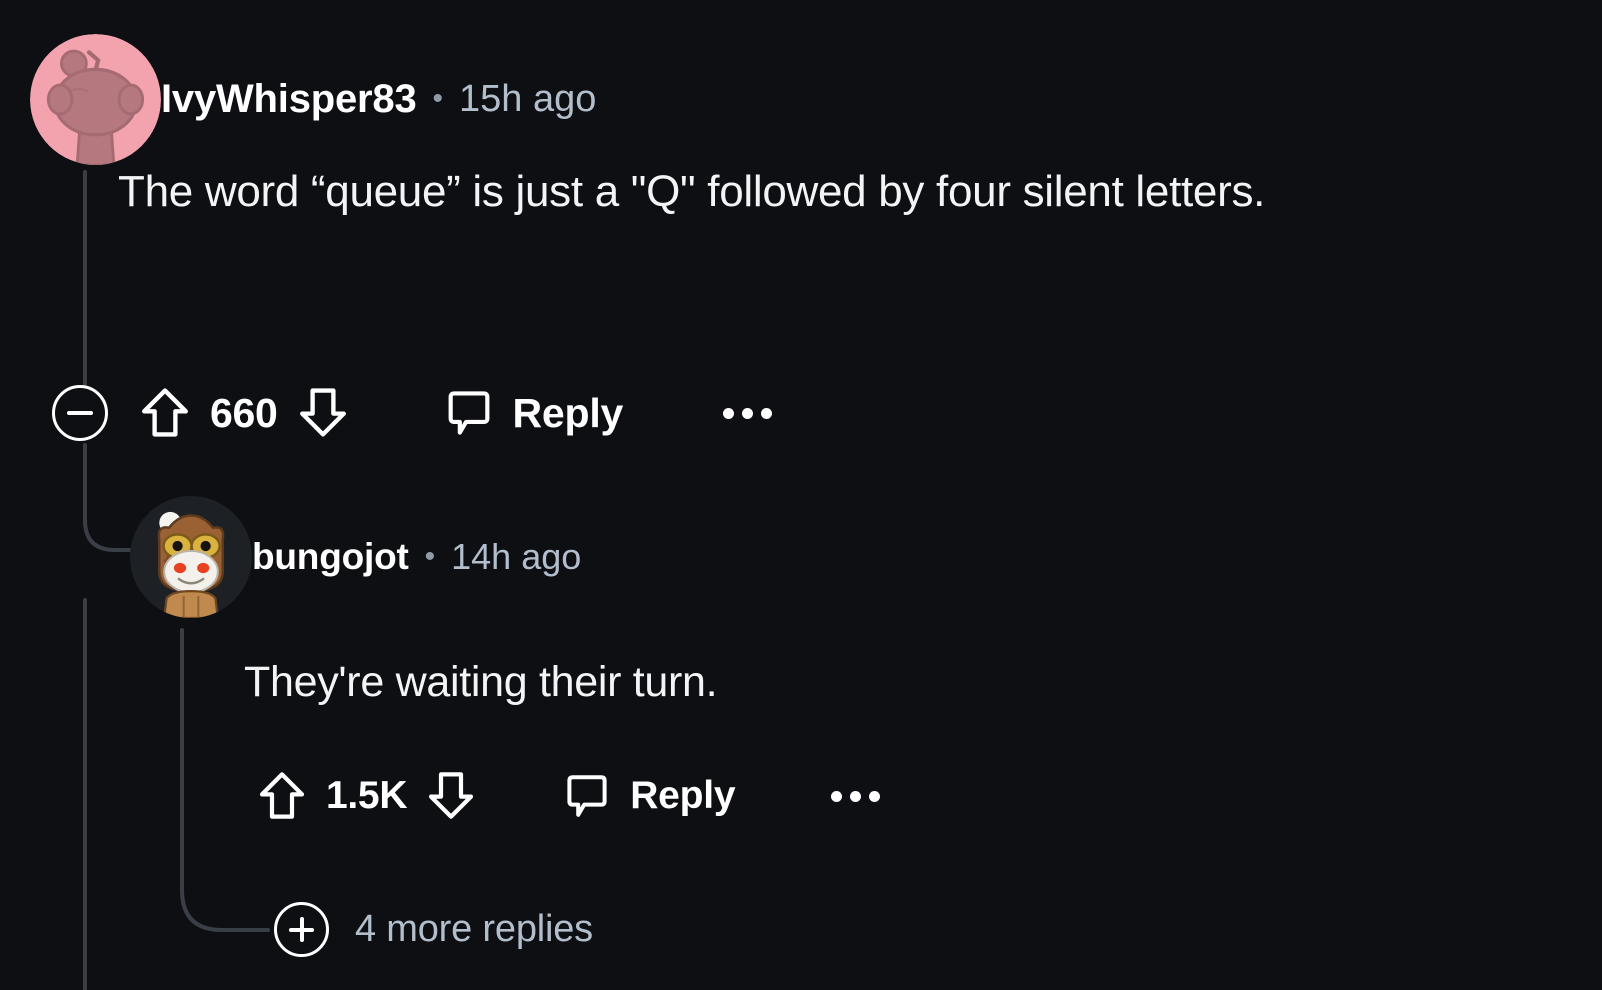 The width and height of the screenshot is (1602, 990). I want to click on author-line: bungojot • 14h ago, so click(416, 557).